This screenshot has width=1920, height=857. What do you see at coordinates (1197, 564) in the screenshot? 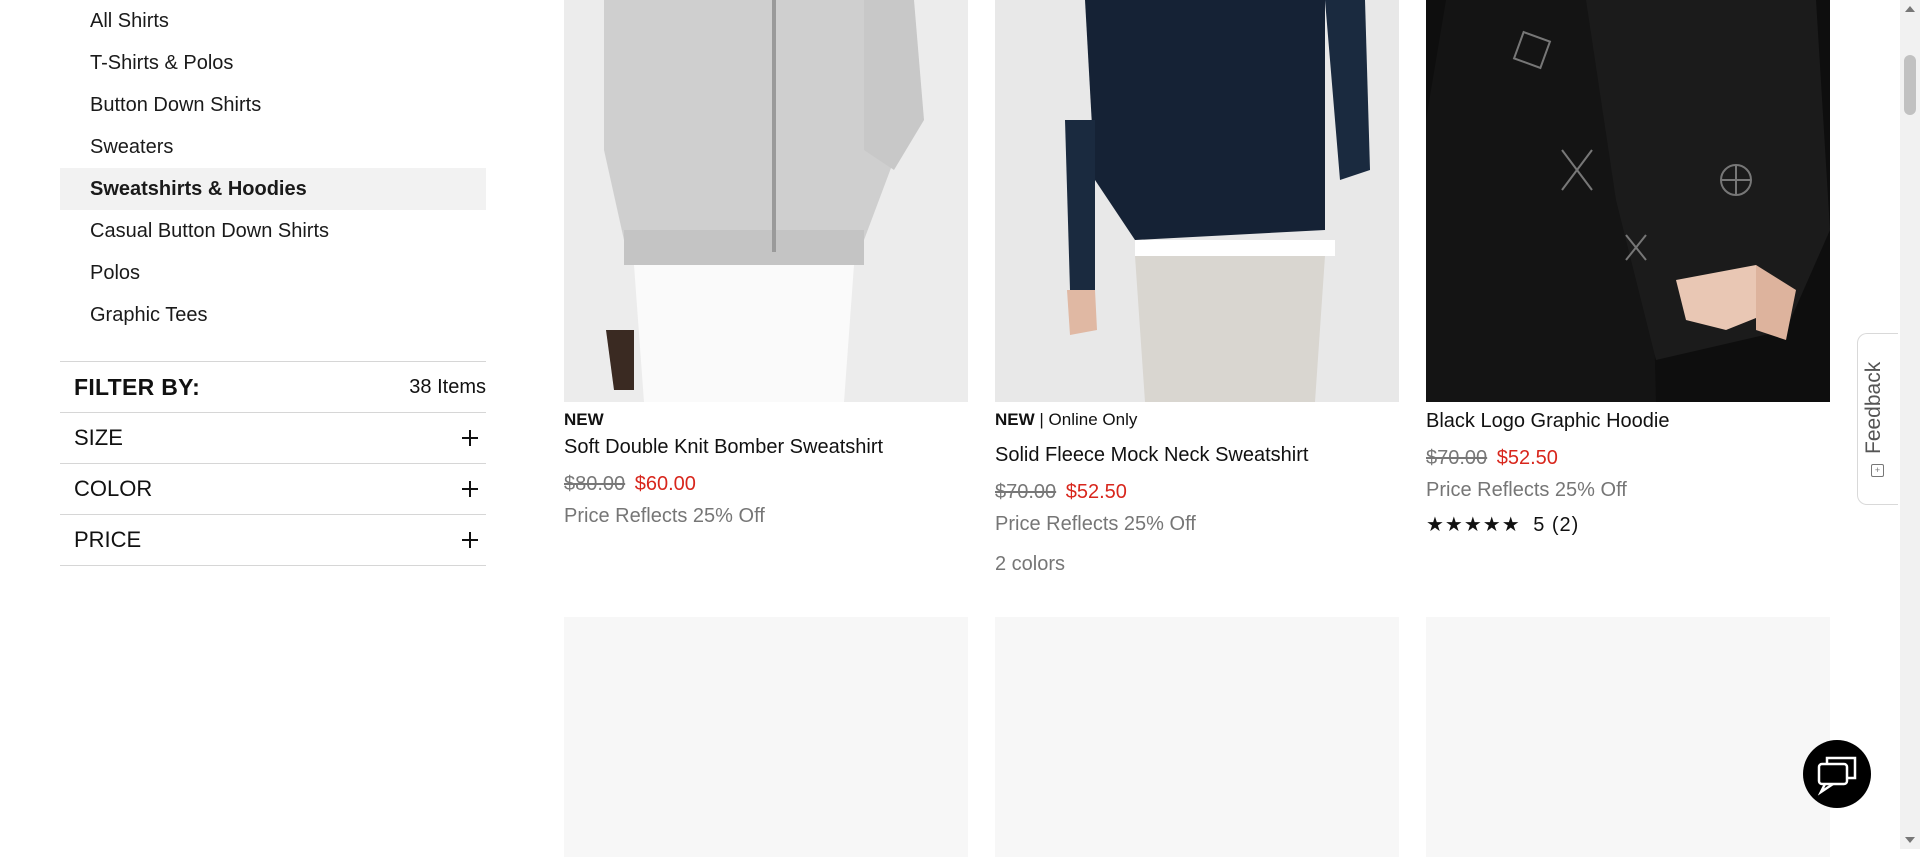
I see `color-count: 2 colors` at bounding box center [1197, 564].